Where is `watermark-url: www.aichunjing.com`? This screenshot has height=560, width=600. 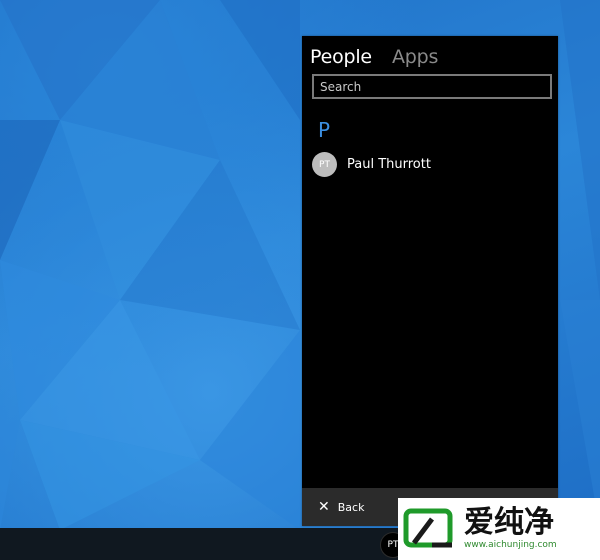
watermark-url: www.aichunjing.com is located at coordinates (510, 545).